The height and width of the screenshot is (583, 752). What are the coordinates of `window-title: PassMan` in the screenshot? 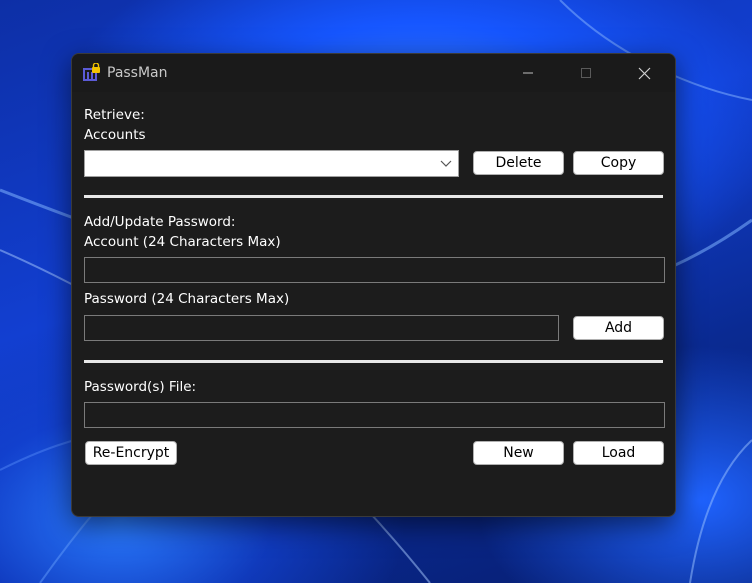 It's located at (137, 73).